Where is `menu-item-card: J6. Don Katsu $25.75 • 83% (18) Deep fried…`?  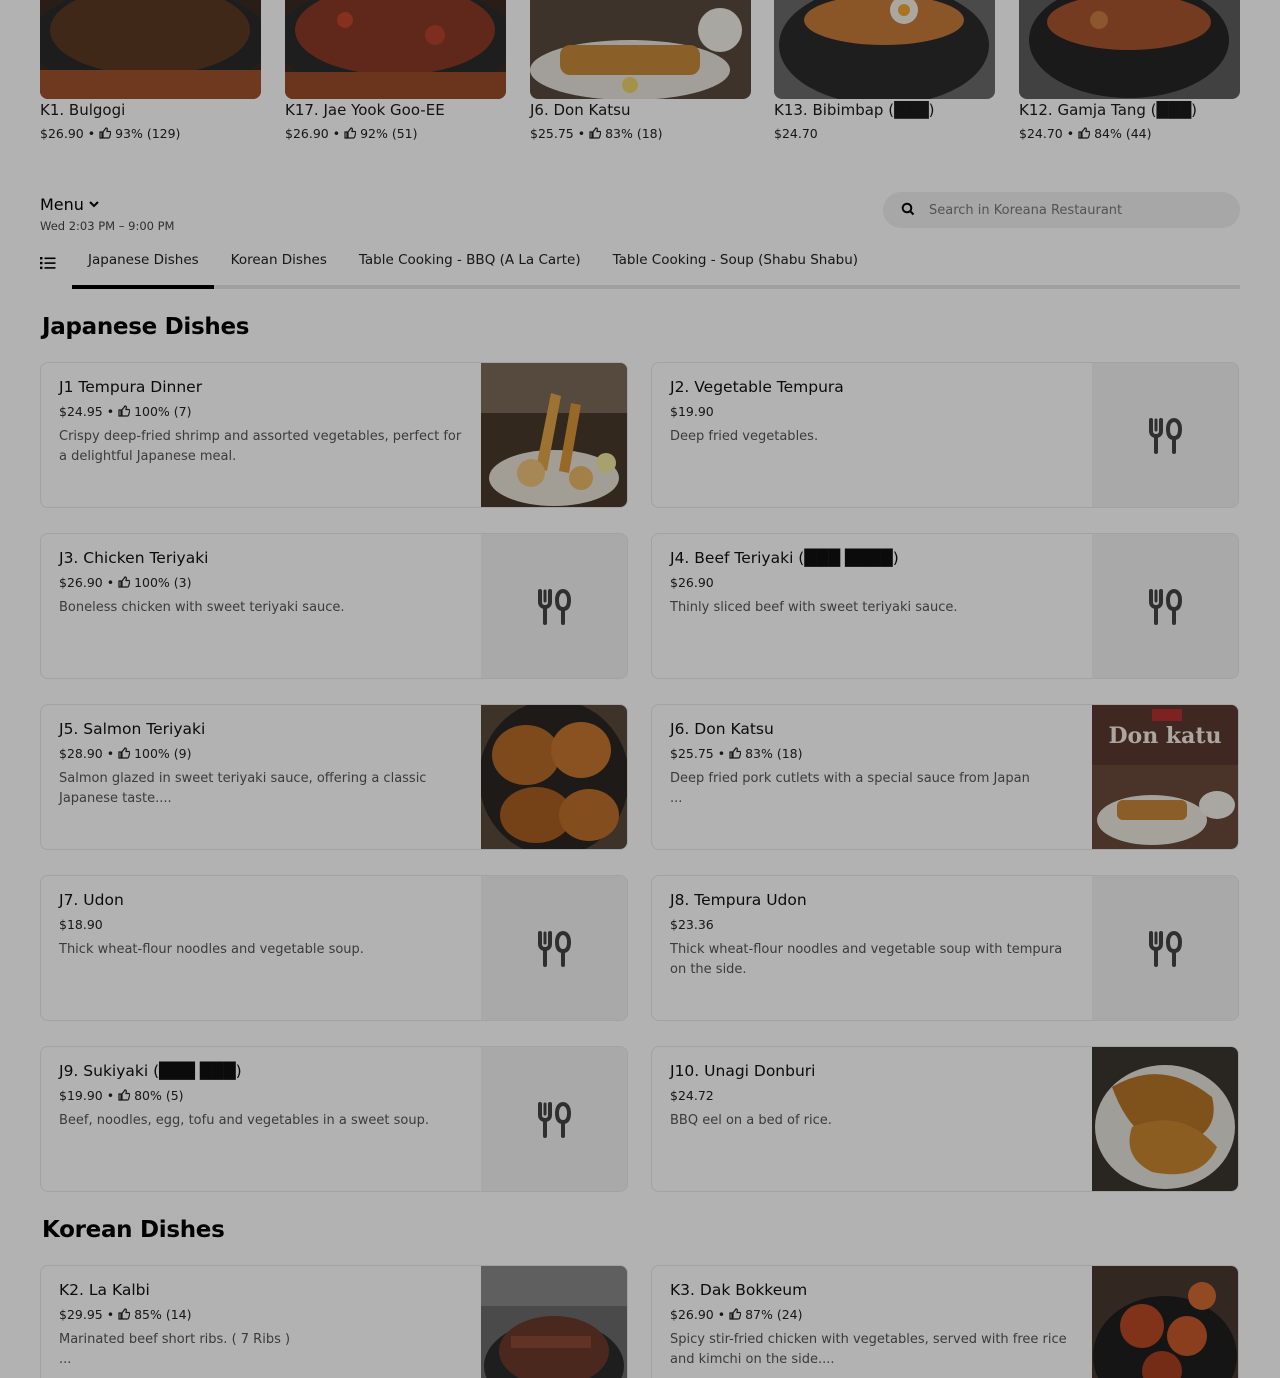
menu-item-card: J6. Don Katsu $25.75 • 83% (18) Deep fried… is located at coordinates (945, 777).